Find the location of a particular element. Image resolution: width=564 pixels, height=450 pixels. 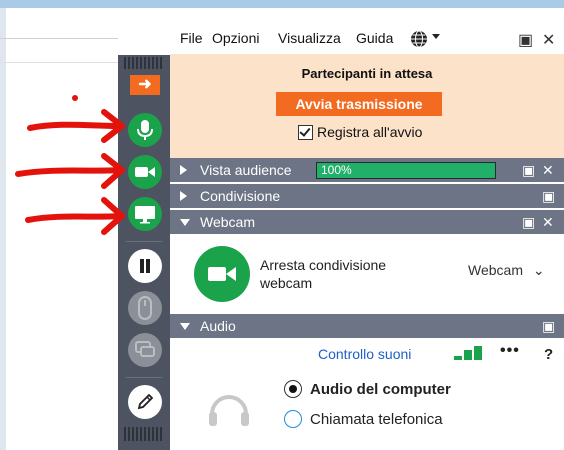

checkbox-checked-icon is located at coordinates (305, 132).